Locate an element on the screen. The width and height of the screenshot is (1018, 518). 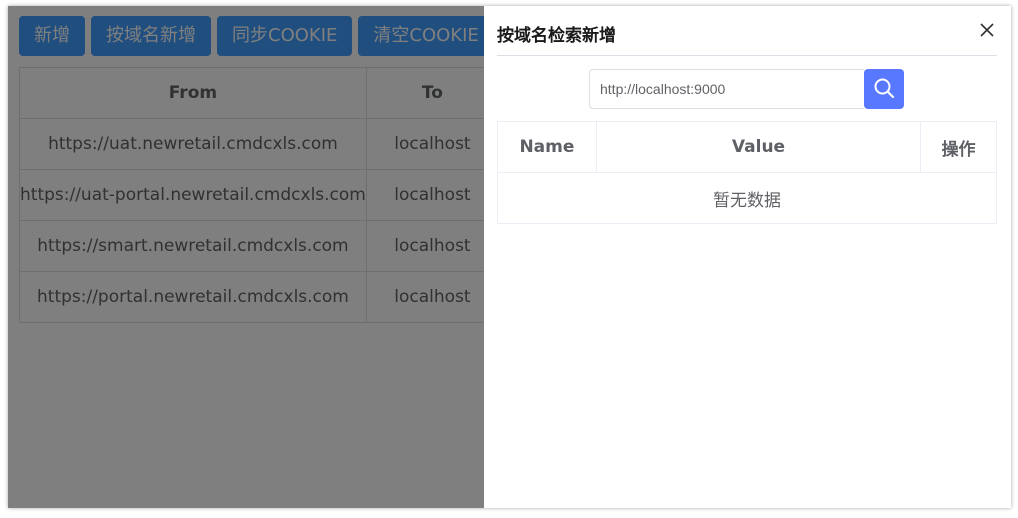
column-header-actions: 操作 is located at coordinates (958, 147).